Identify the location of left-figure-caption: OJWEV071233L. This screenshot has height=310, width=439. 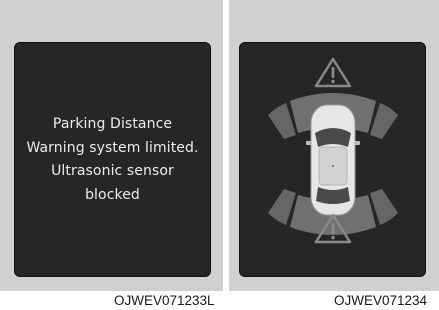
(164, 300).